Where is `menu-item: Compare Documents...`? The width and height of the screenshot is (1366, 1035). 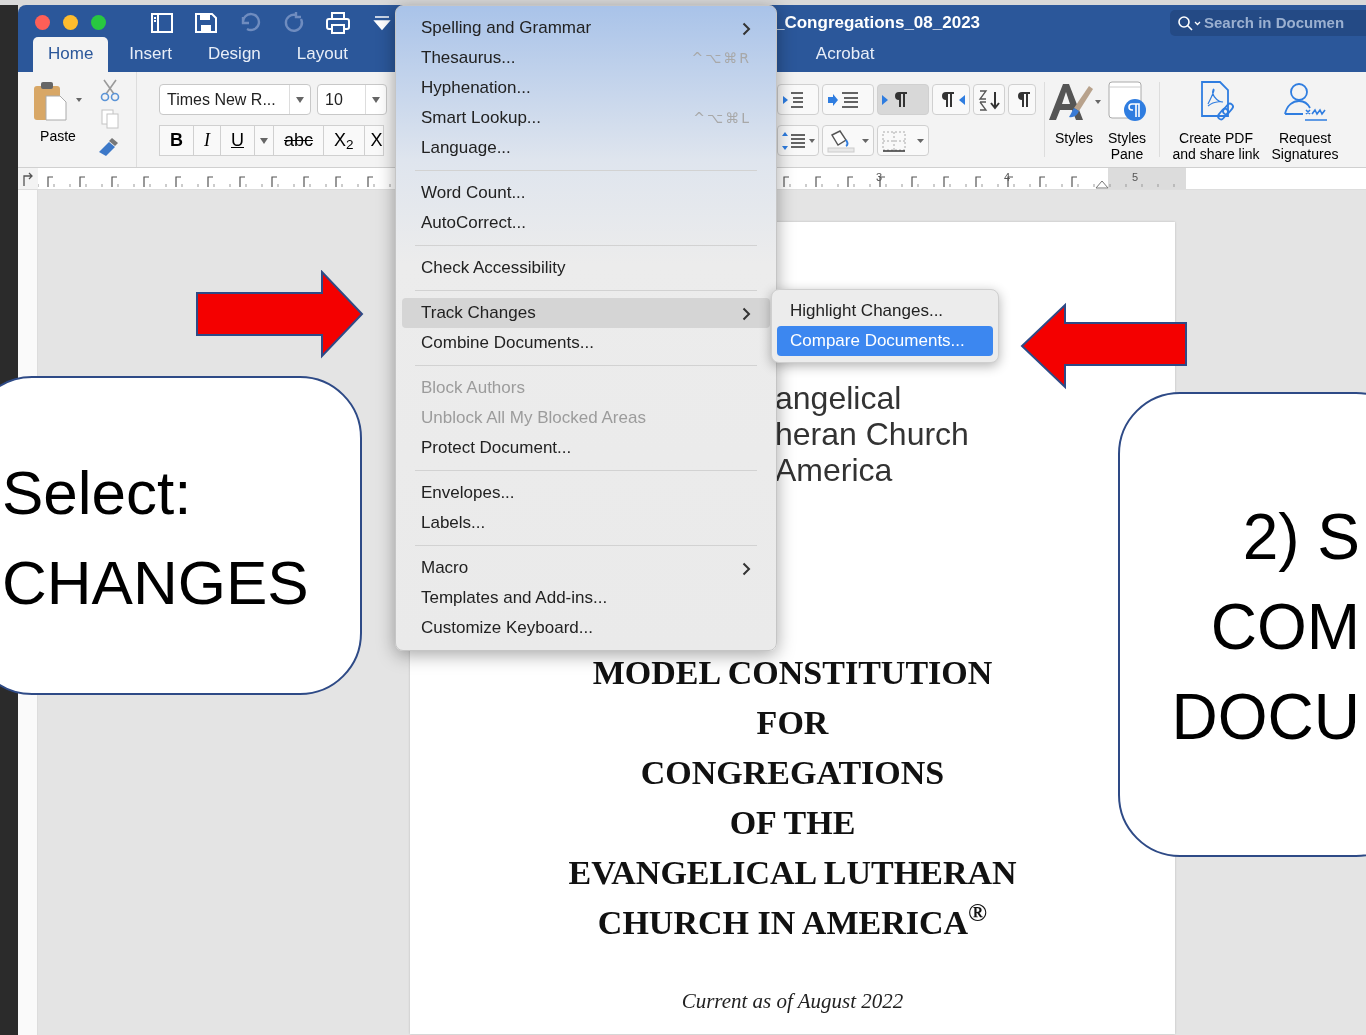 menu-item: Compare Documents... is located at coordinates (885, 341).